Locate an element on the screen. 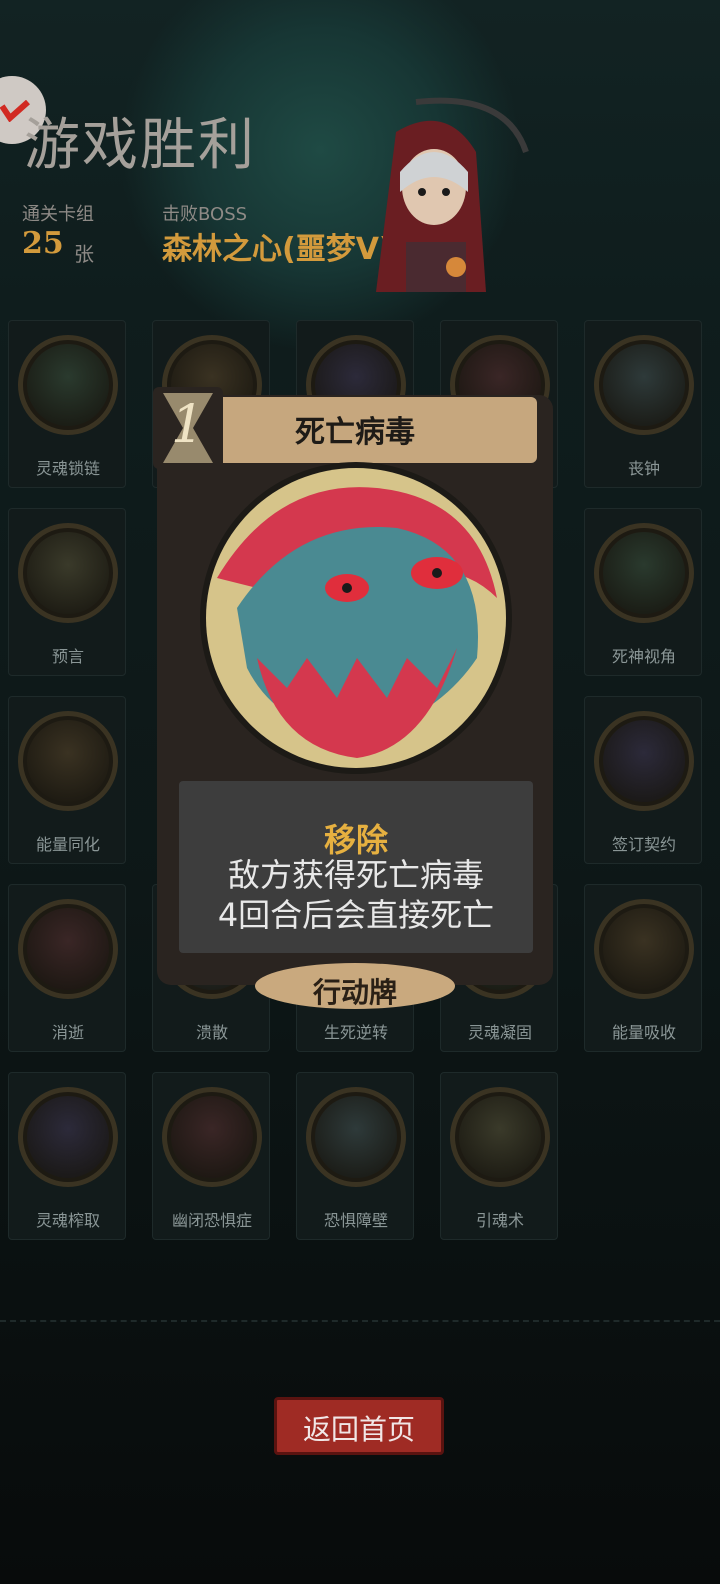  card-slot-label: 生死逆转 is located at coordinates (355, 1032).